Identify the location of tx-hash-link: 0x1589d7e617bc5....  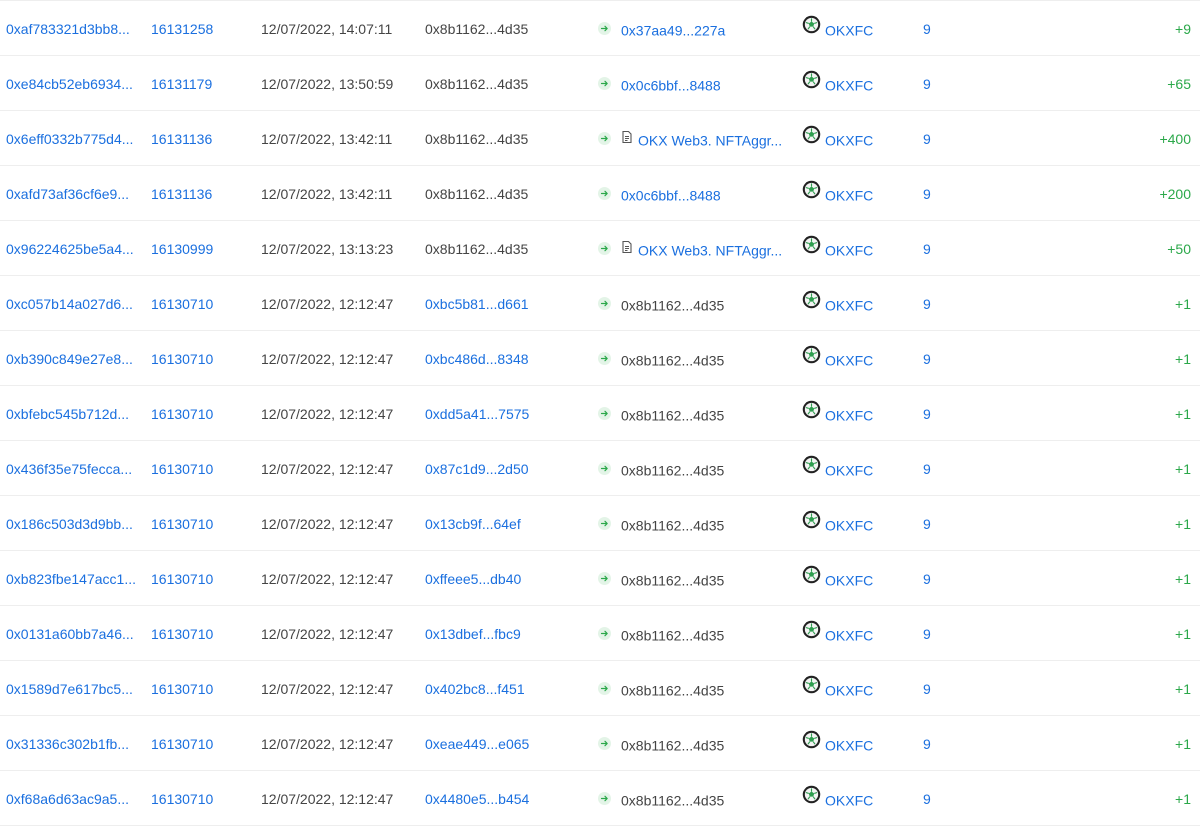
(71, 688).